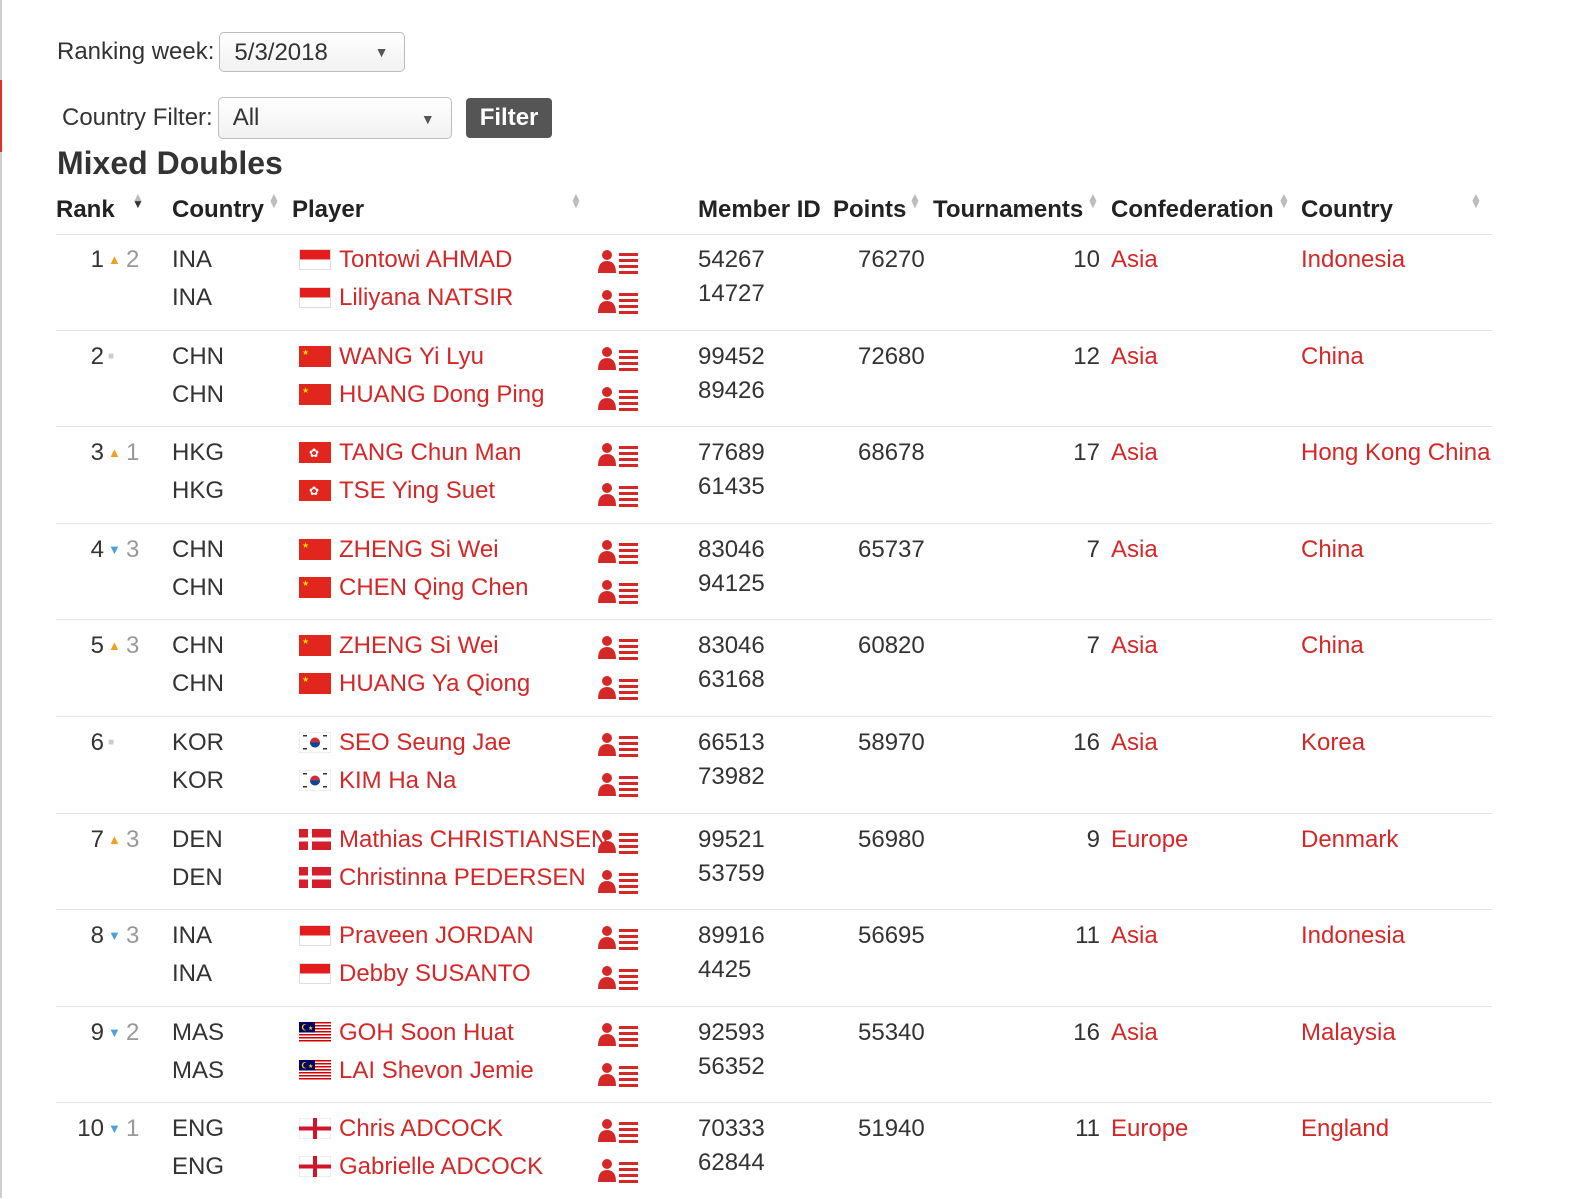  Describe the element at coordinates (397, 781) in the screenshot. I see `player-link: KIM Ha Na` at that location.